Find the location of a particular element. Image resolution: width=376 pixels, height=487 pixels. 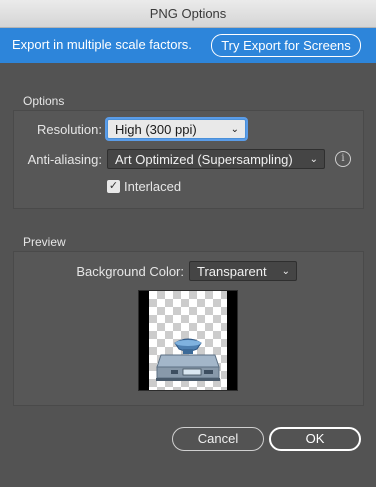

preview-thumbnail is located at coordinates (188, 340).